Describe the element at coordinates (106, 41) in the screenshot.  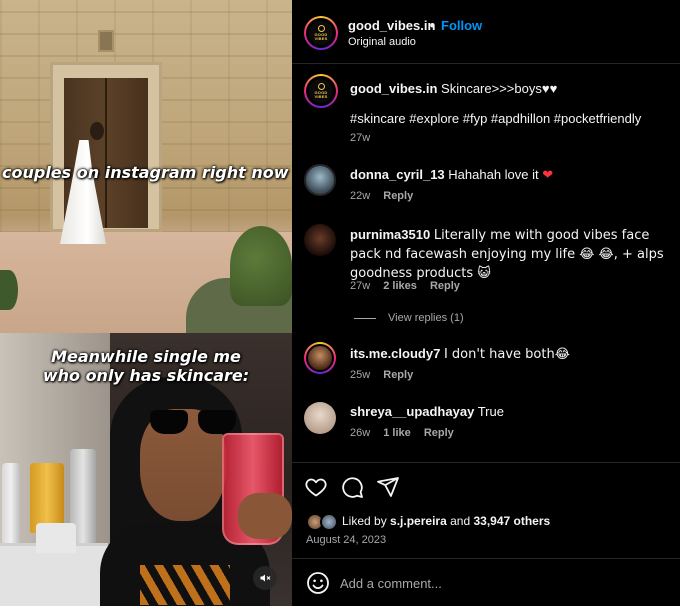
I see `wall-window` at that location.